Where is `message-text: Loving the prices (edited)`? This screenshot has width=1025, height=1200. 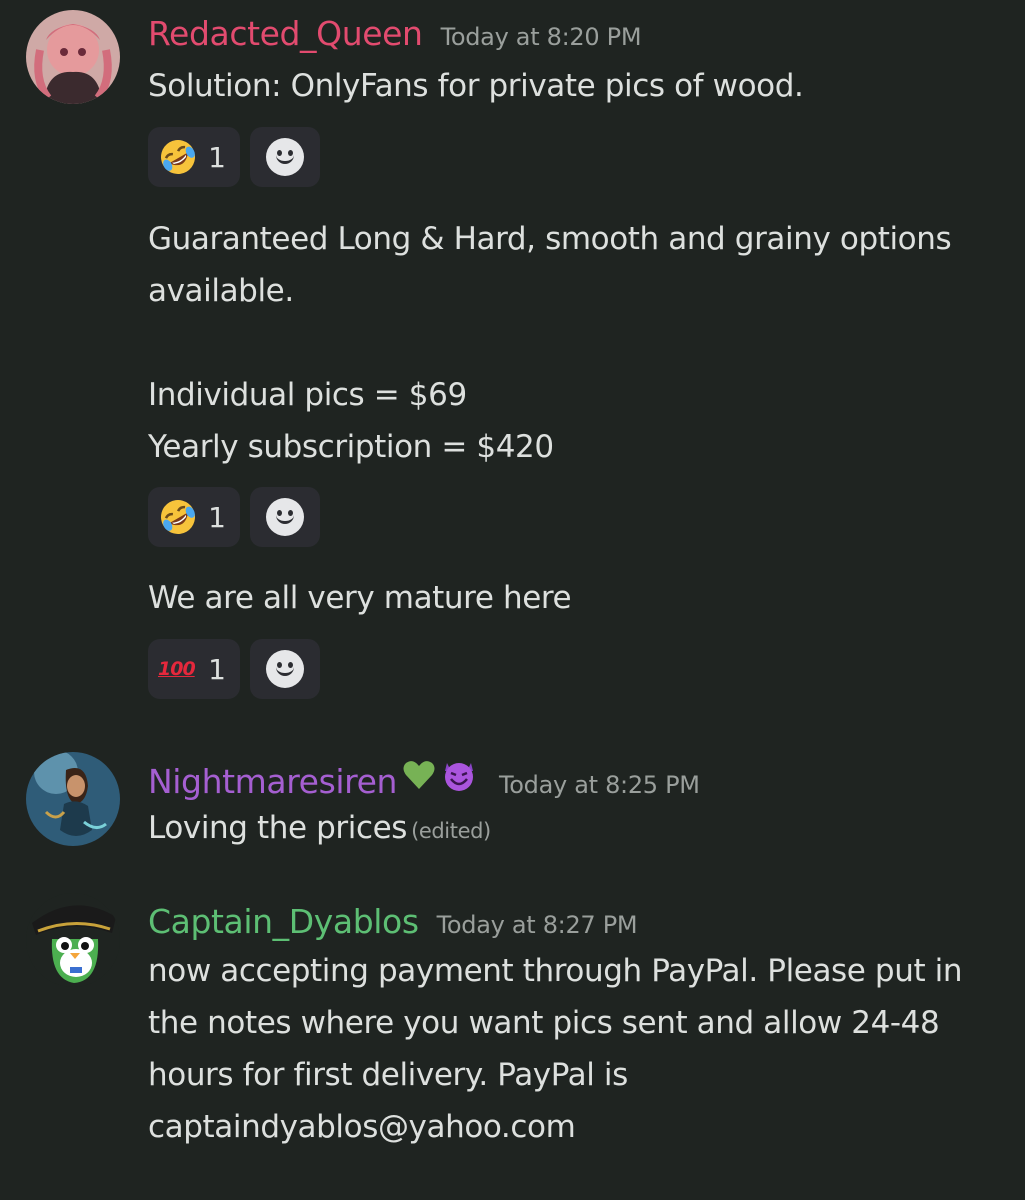 message-text: Loving the prices (edited) is located at coordinates (319, 829).